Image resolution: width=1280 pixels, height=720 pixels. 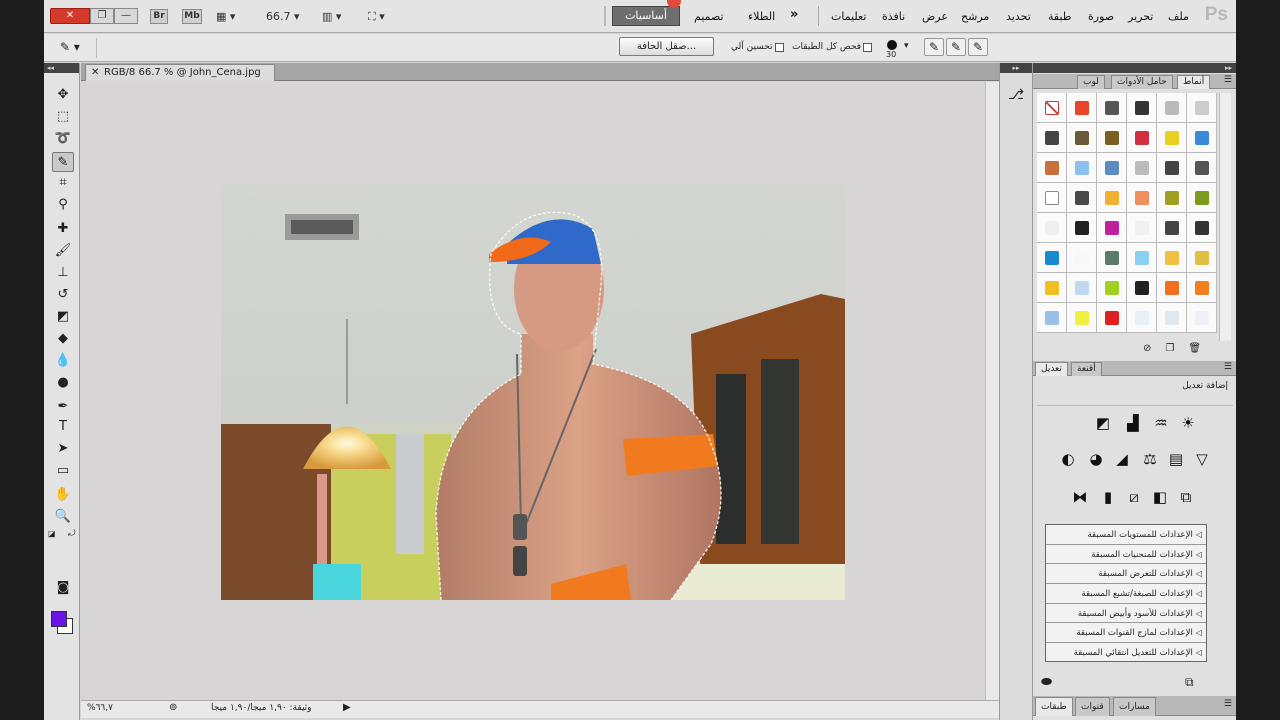 I want to click on sample-all-layers-checkbox: فحص كل الطبقات, so click(x=832, y=47).